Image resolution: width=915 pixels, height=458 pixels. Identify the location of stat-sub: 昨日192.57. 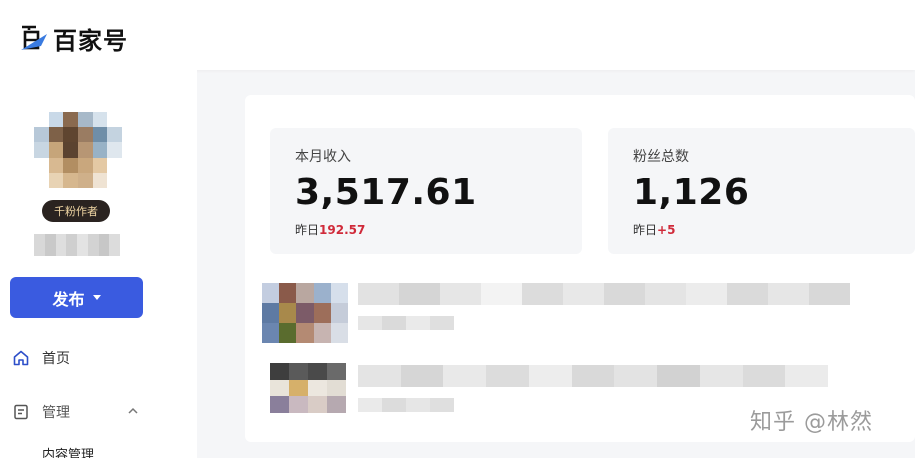
(330, 230).